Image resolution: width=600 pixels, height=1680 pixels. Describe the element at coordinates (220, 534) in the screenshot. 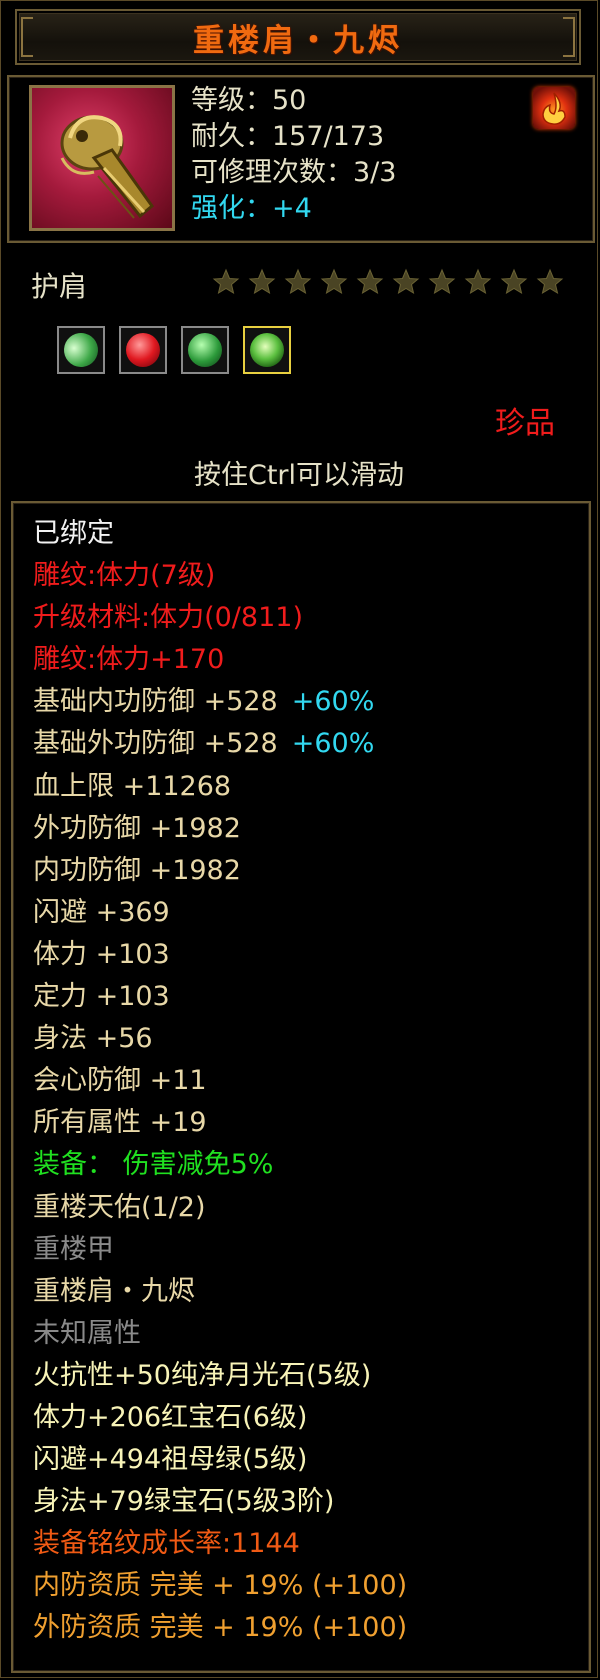

I see `attribute-line: 已绑定` at that location.